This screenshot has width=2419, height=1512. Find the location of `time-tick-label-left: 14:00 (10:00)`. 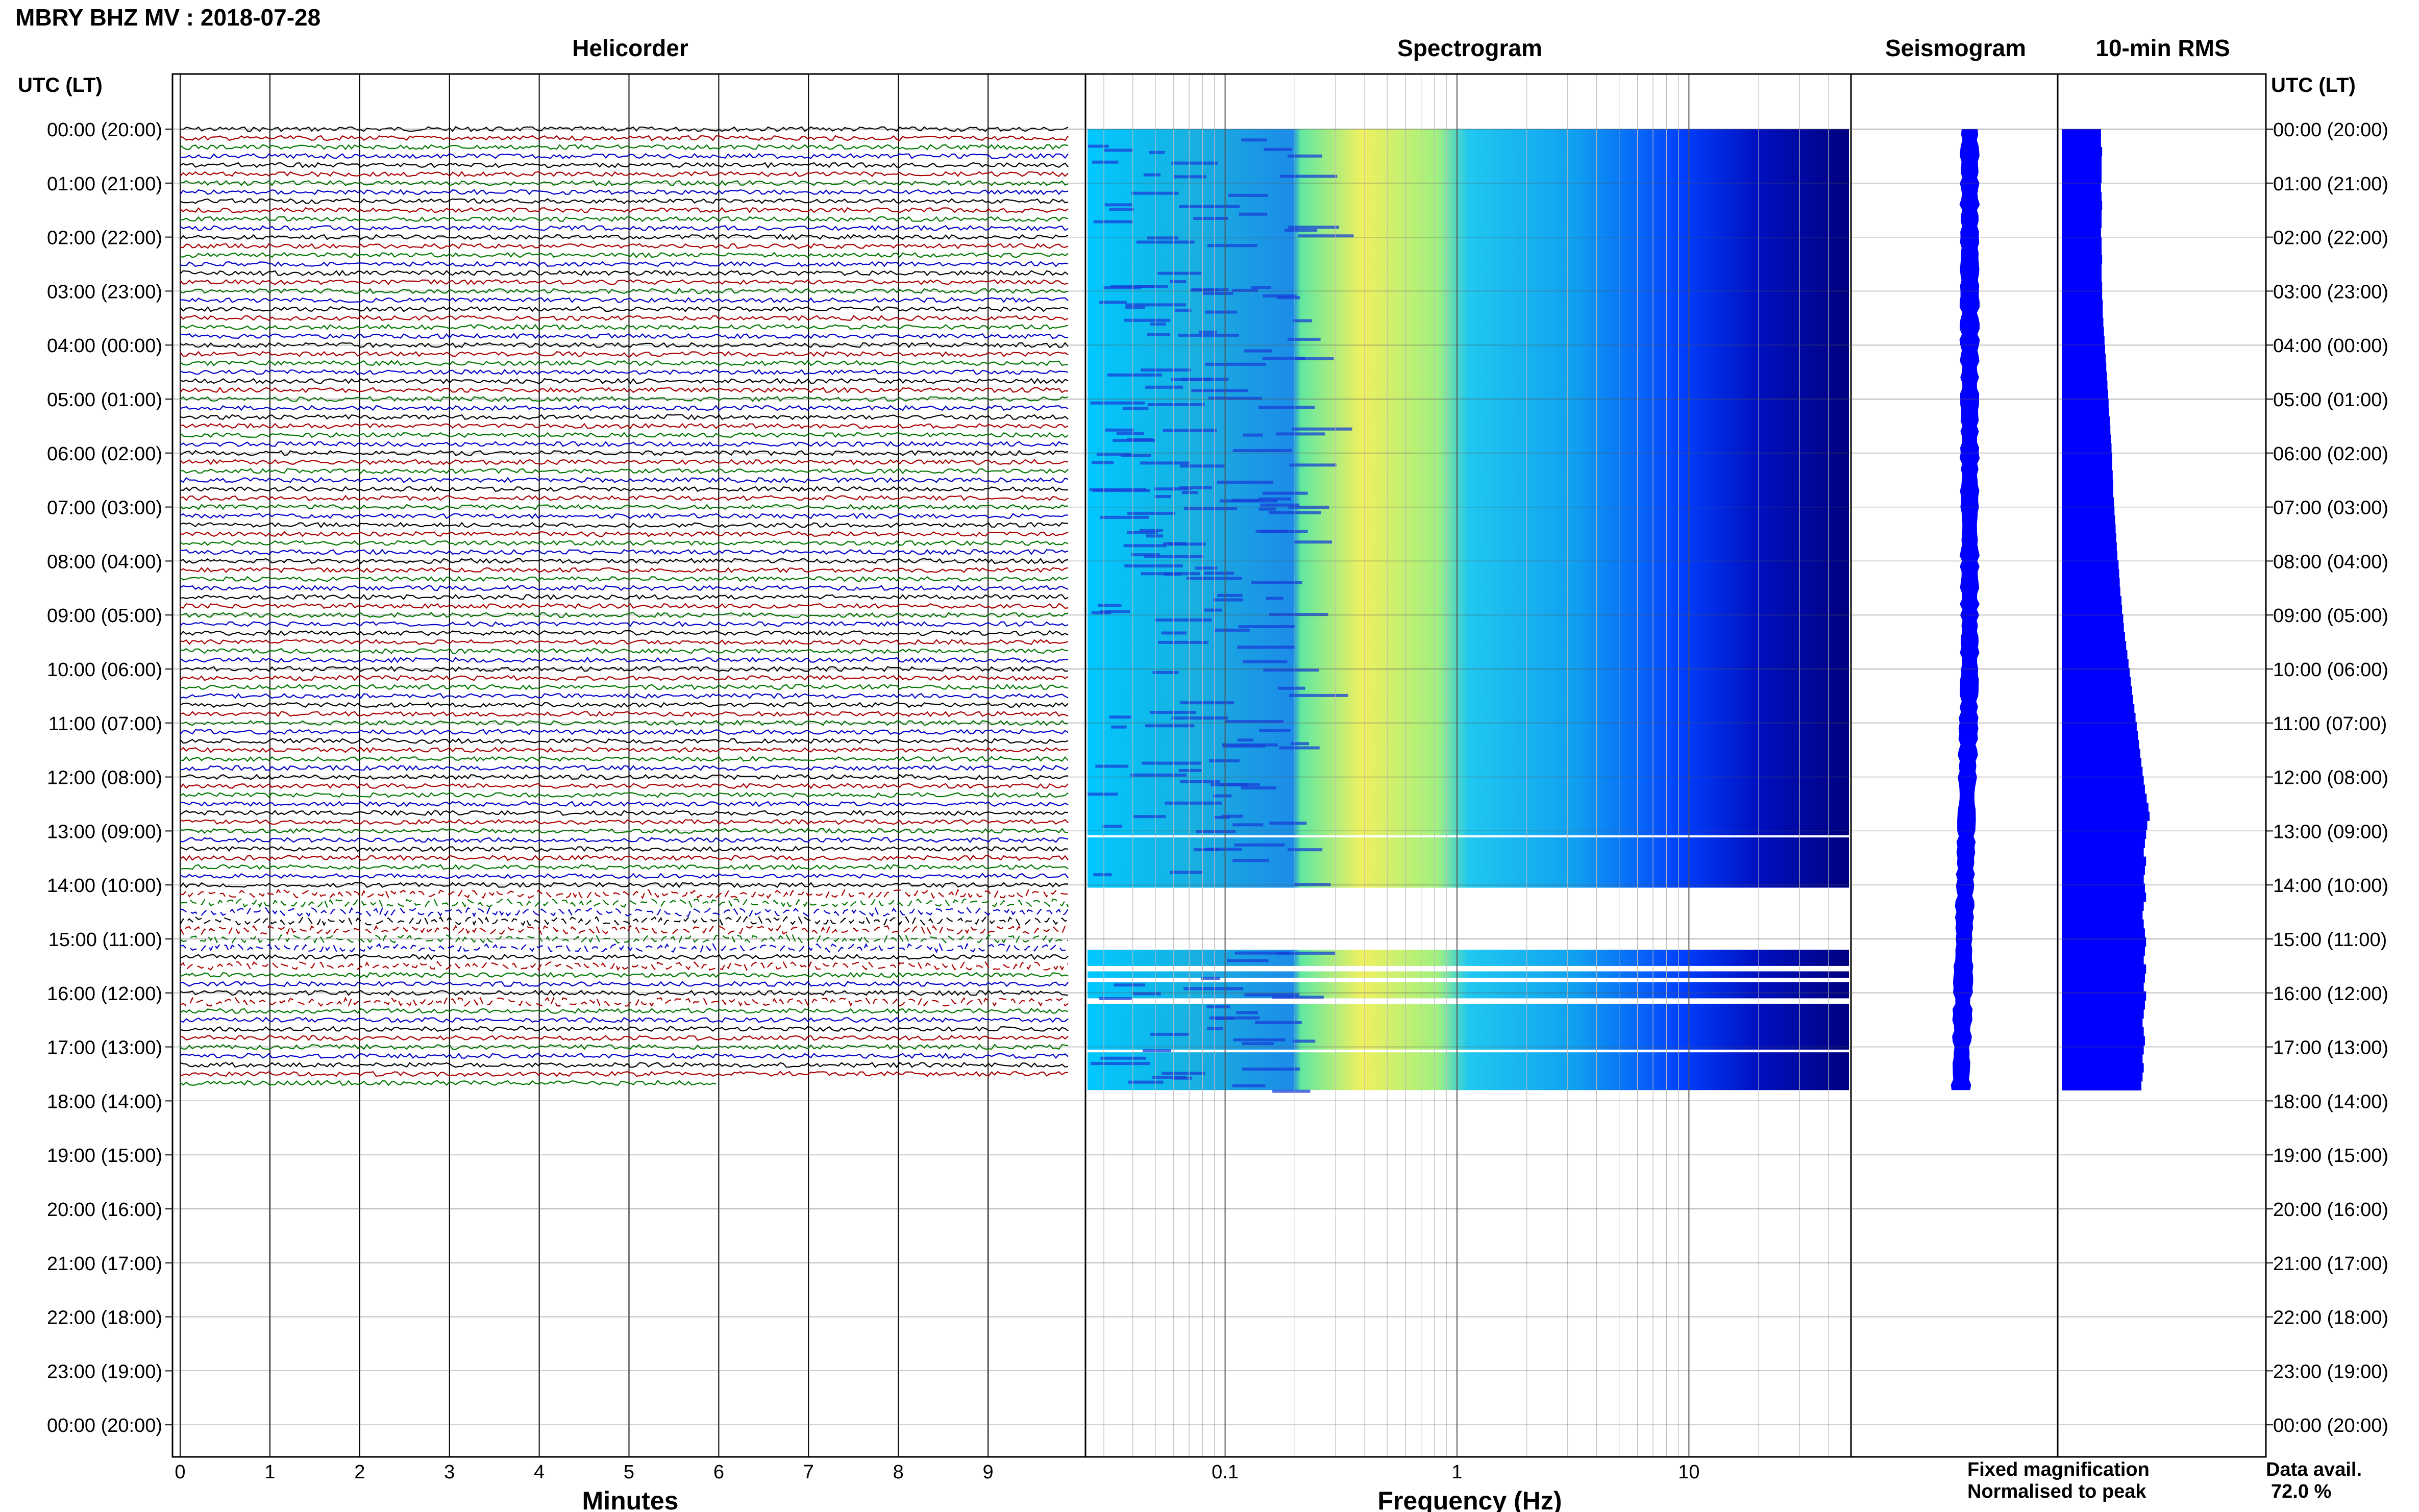

time-tick-label-left: 14:00 (10:00) is located at coordinates (104, 886).